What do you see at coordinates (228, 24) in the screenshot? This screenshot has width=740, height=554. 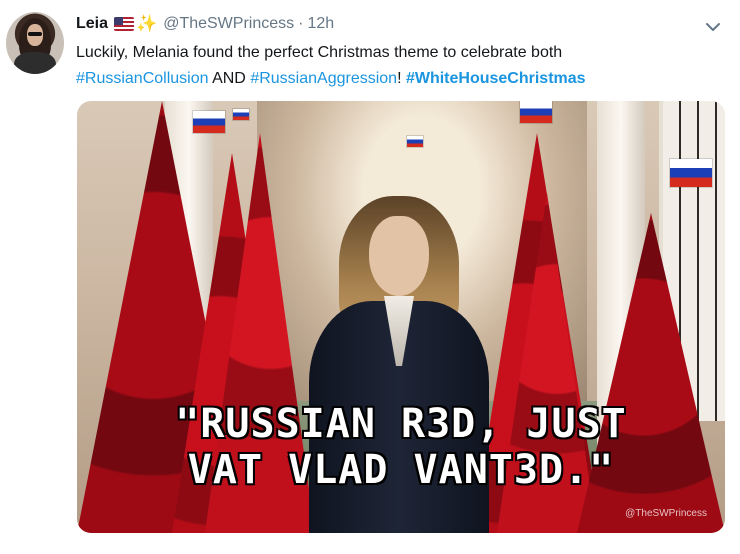 I see `author-handle: @TheSWPrincess` at bounding box center [228, 24].